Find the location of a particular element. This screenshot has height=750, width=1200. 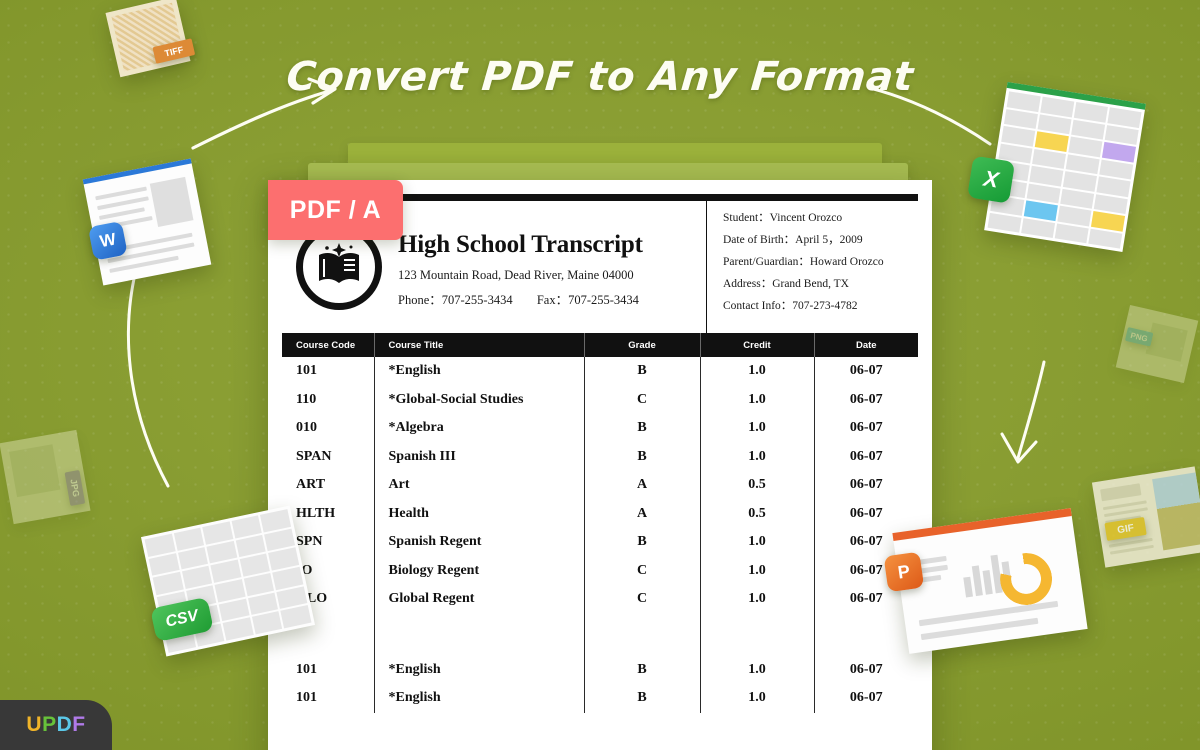

updf-logo: U P D F is located at coordinates (56, 725).